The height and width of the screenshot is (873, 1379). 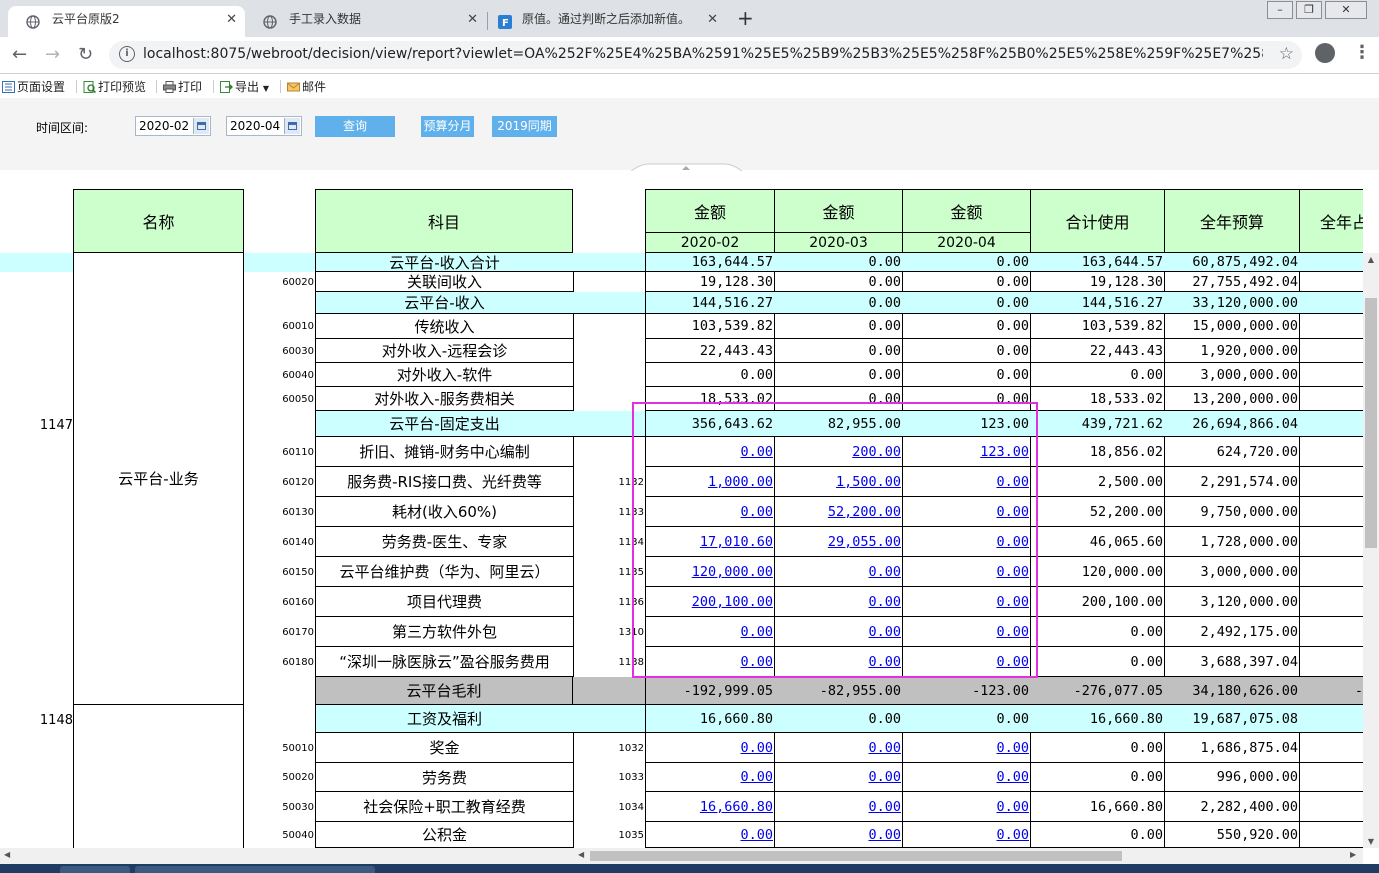 I want to click on amount-m2-cell: 1,500.00, so click(x=838, y=482).